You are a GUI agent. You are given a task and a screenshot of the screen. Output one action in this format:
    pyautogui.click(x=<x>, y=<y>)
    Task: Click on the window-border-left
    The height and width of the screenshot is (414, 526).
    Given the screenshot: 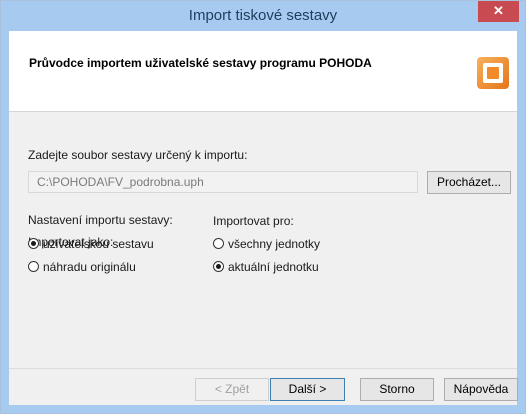 What is the action you would take?
    pyautogui.click(x=5, y=219)
    